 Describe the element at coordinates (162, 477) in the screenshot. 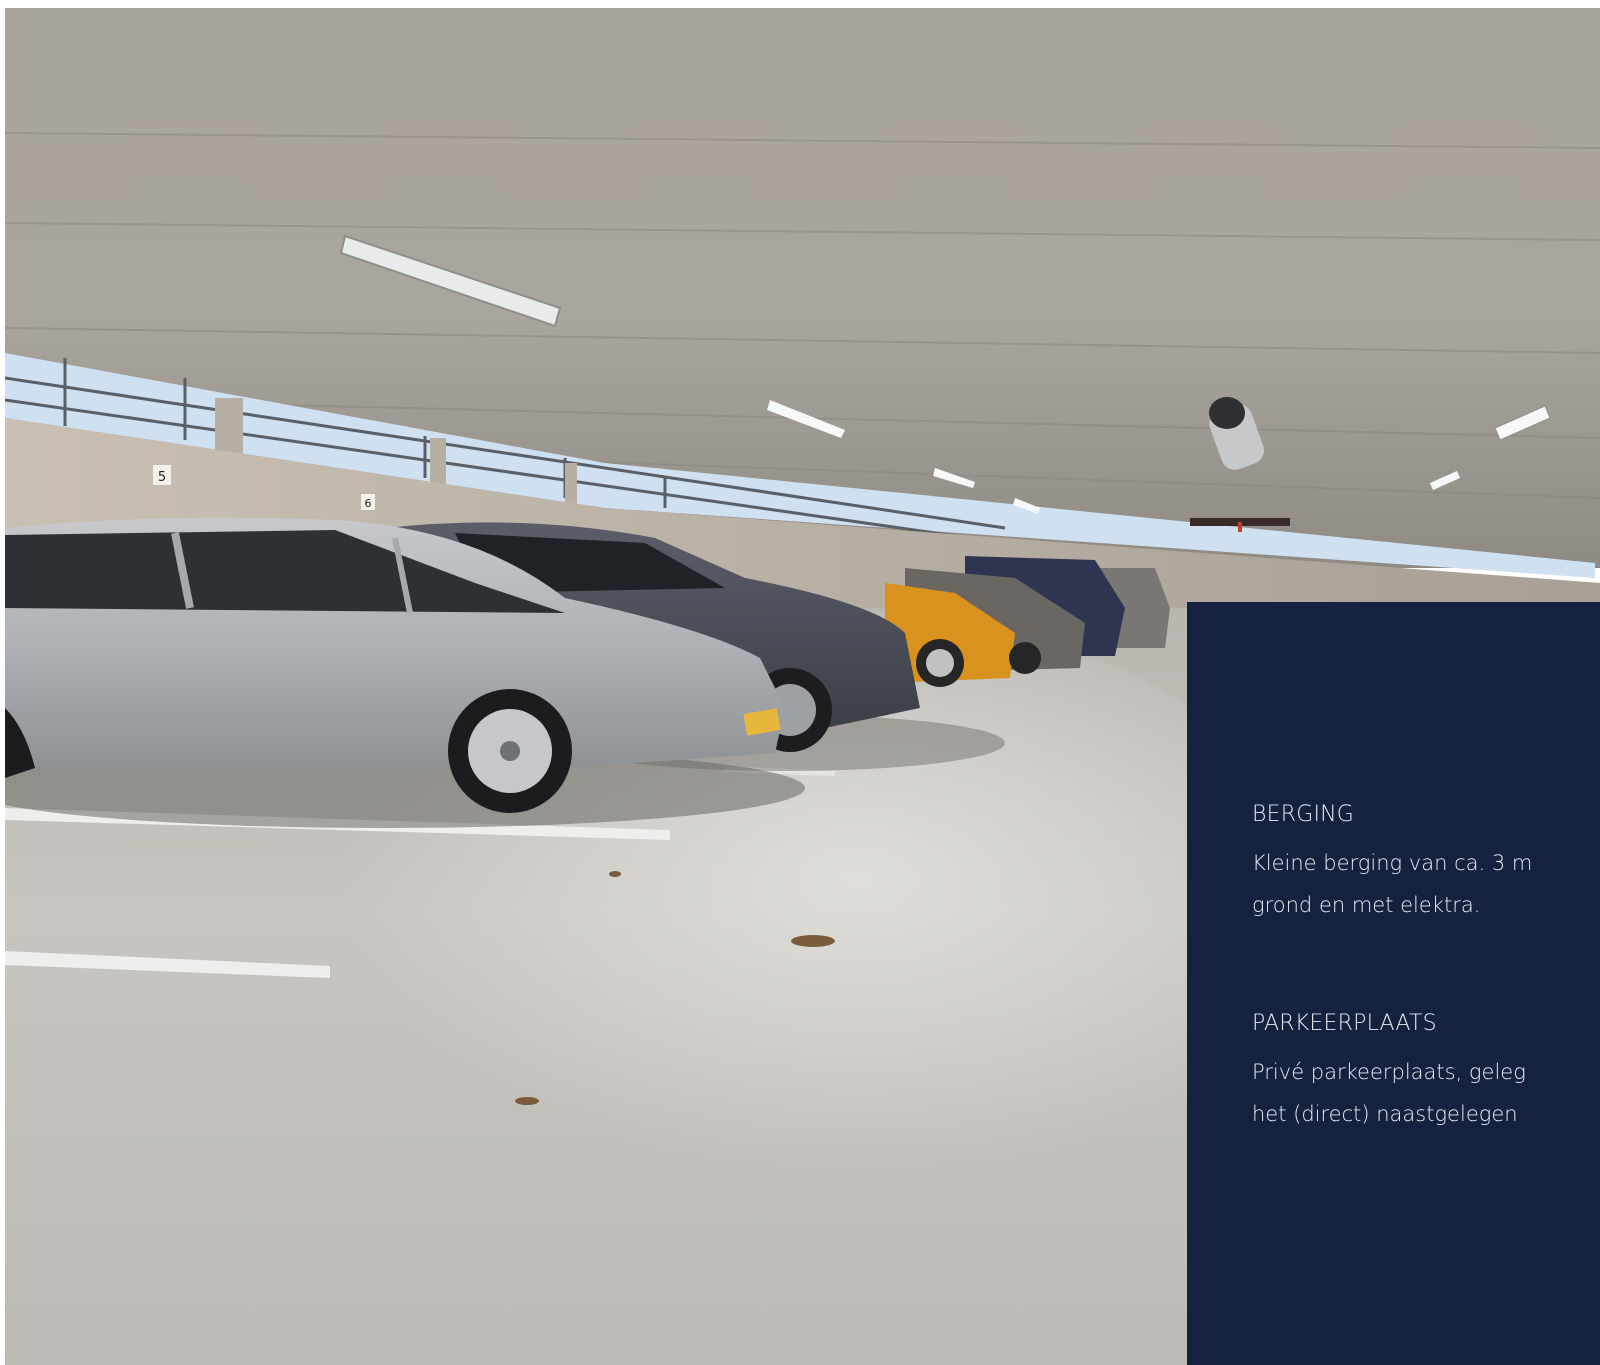

I see `bay-number-5: 5` at that location.